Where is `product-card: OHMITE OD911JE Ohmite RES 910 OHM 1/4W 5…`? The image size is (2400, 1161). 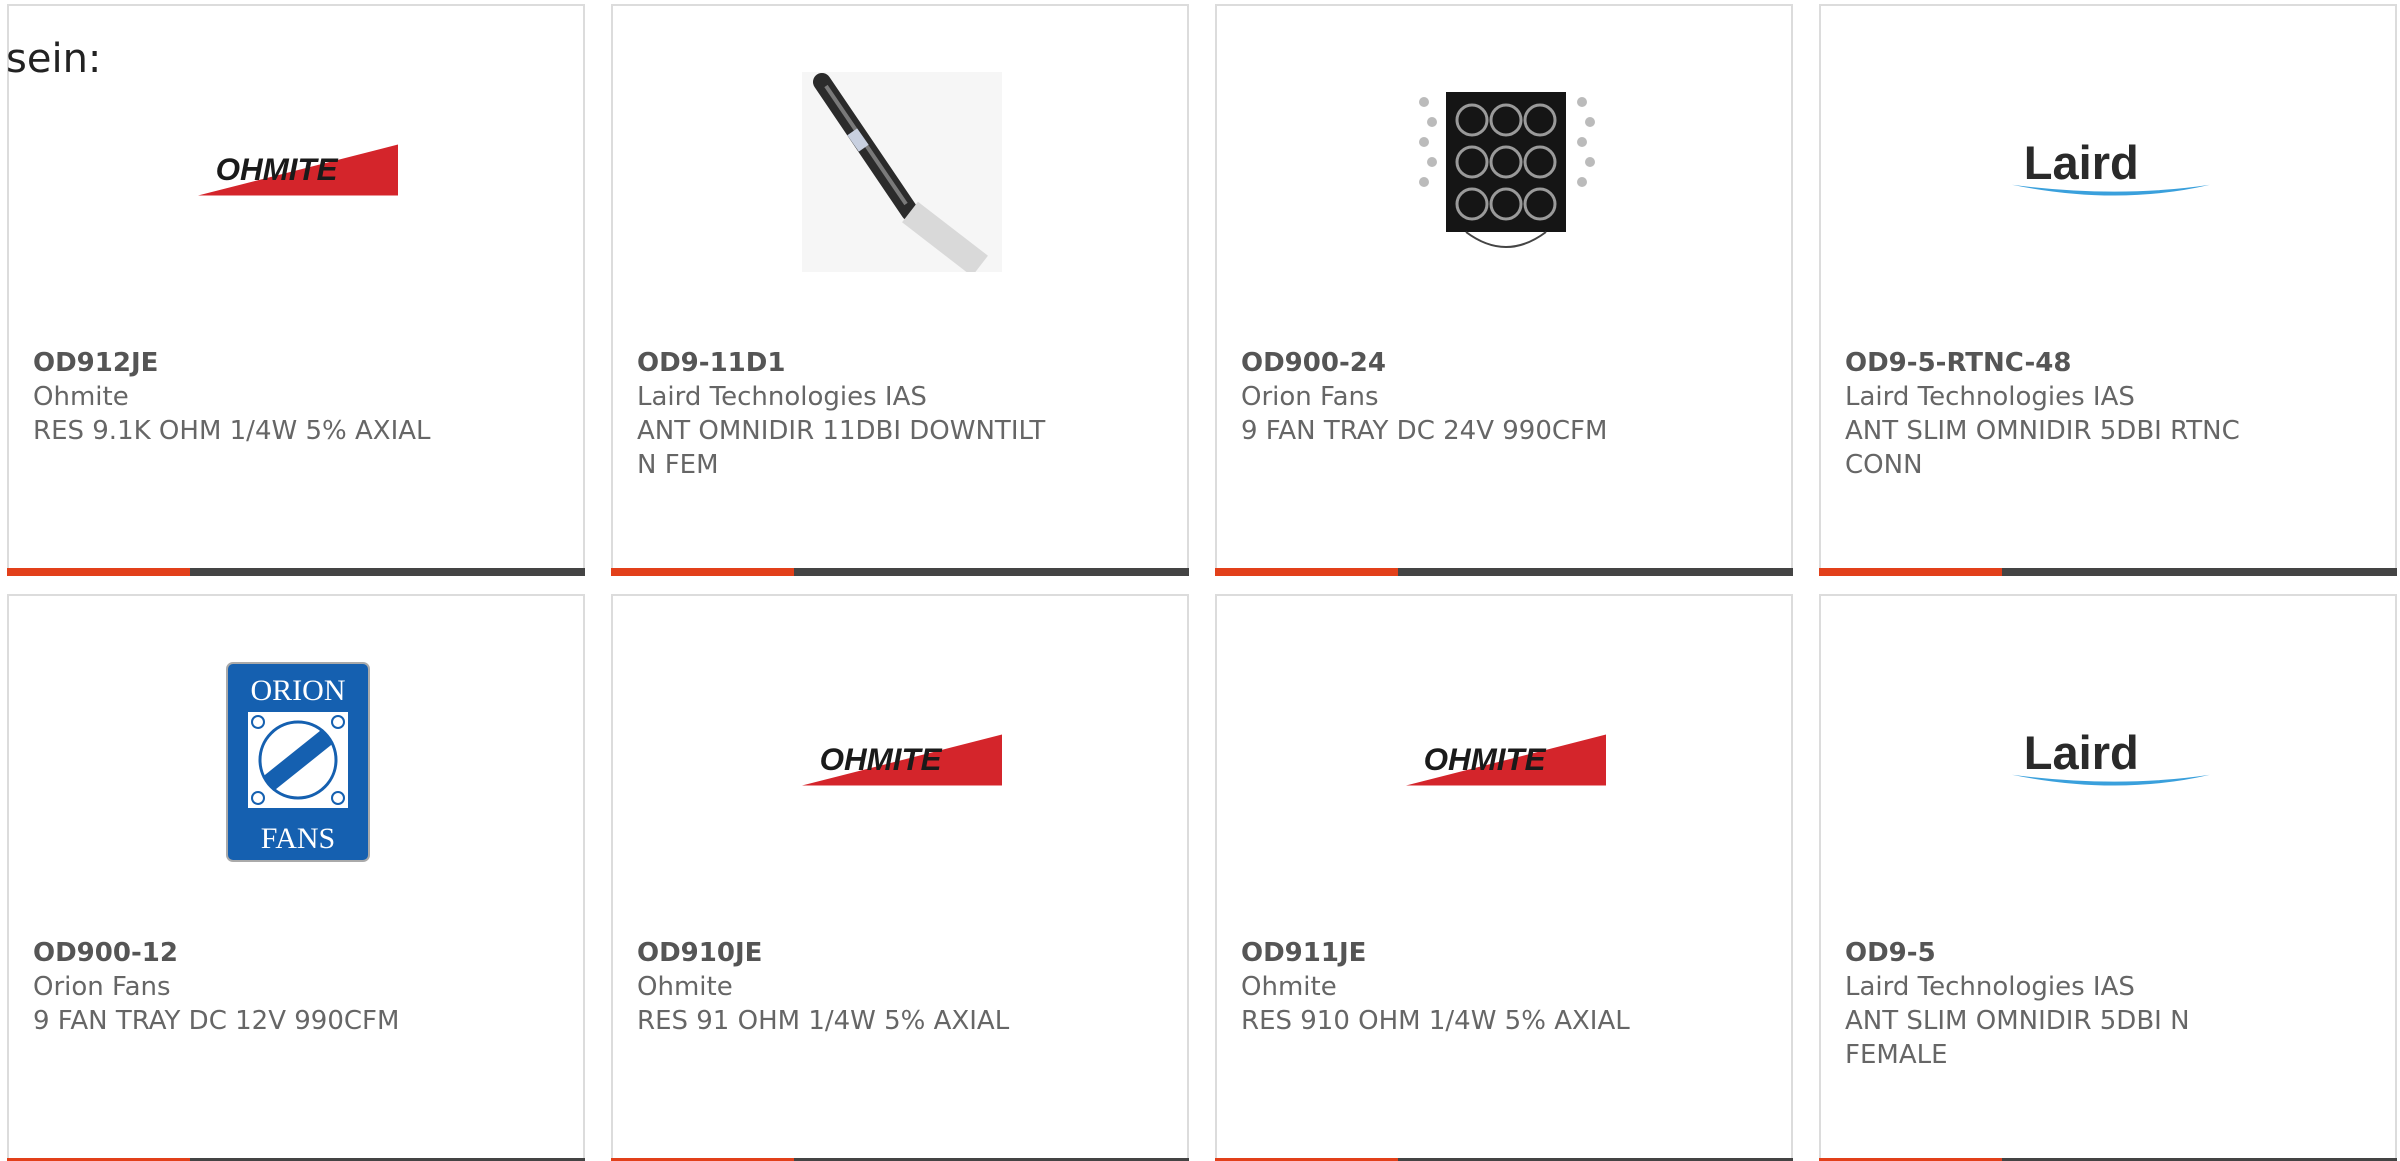
product-card: OHMITE OD911JE Ohmite RES 910 OHM 1/4W 5… is located at coordinates (1504, 877).